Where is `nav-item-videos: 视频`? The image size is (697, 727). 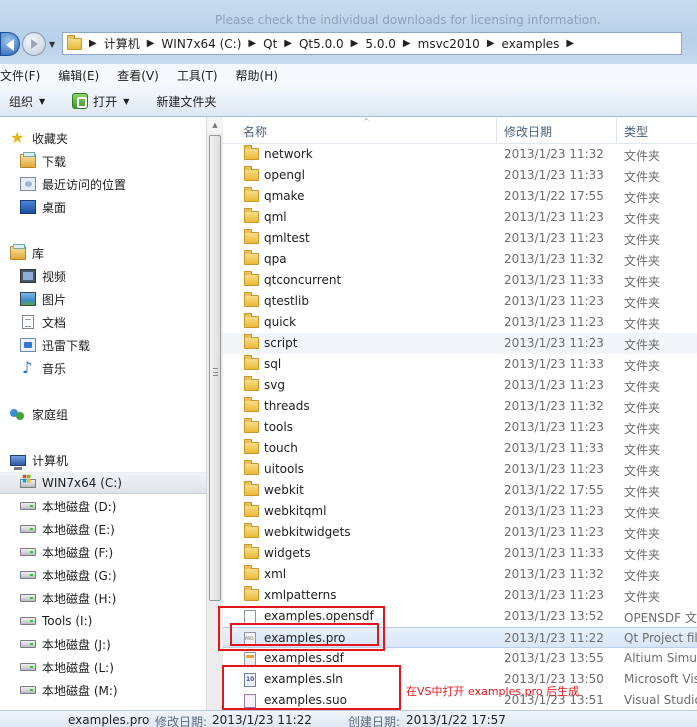 nav-item-videos: 视频 is located at coordinates (114, 276).